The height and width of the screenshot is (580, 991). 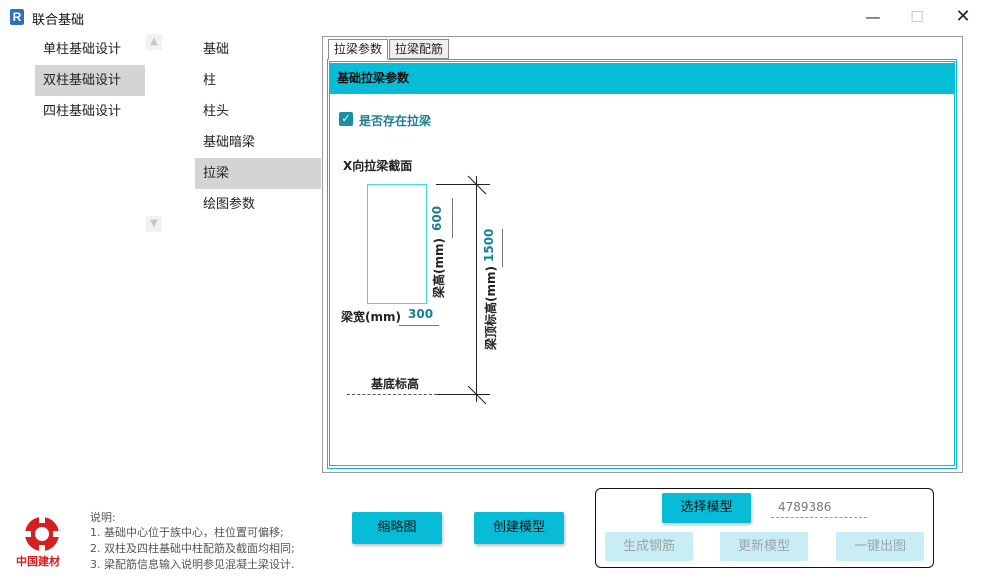 I want to click on beam-height-label: 梁高(mm), so click(x=439, y=268).